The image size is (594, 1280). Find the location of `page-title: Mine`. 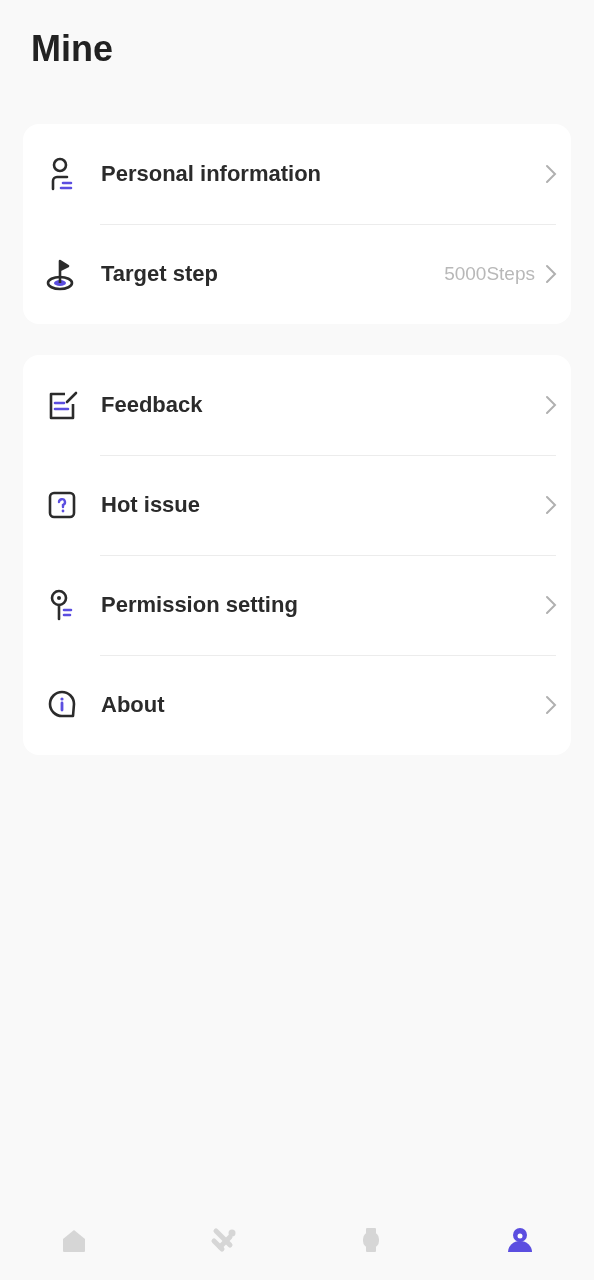

page-title: Mine is located at coordinates (72, 49).